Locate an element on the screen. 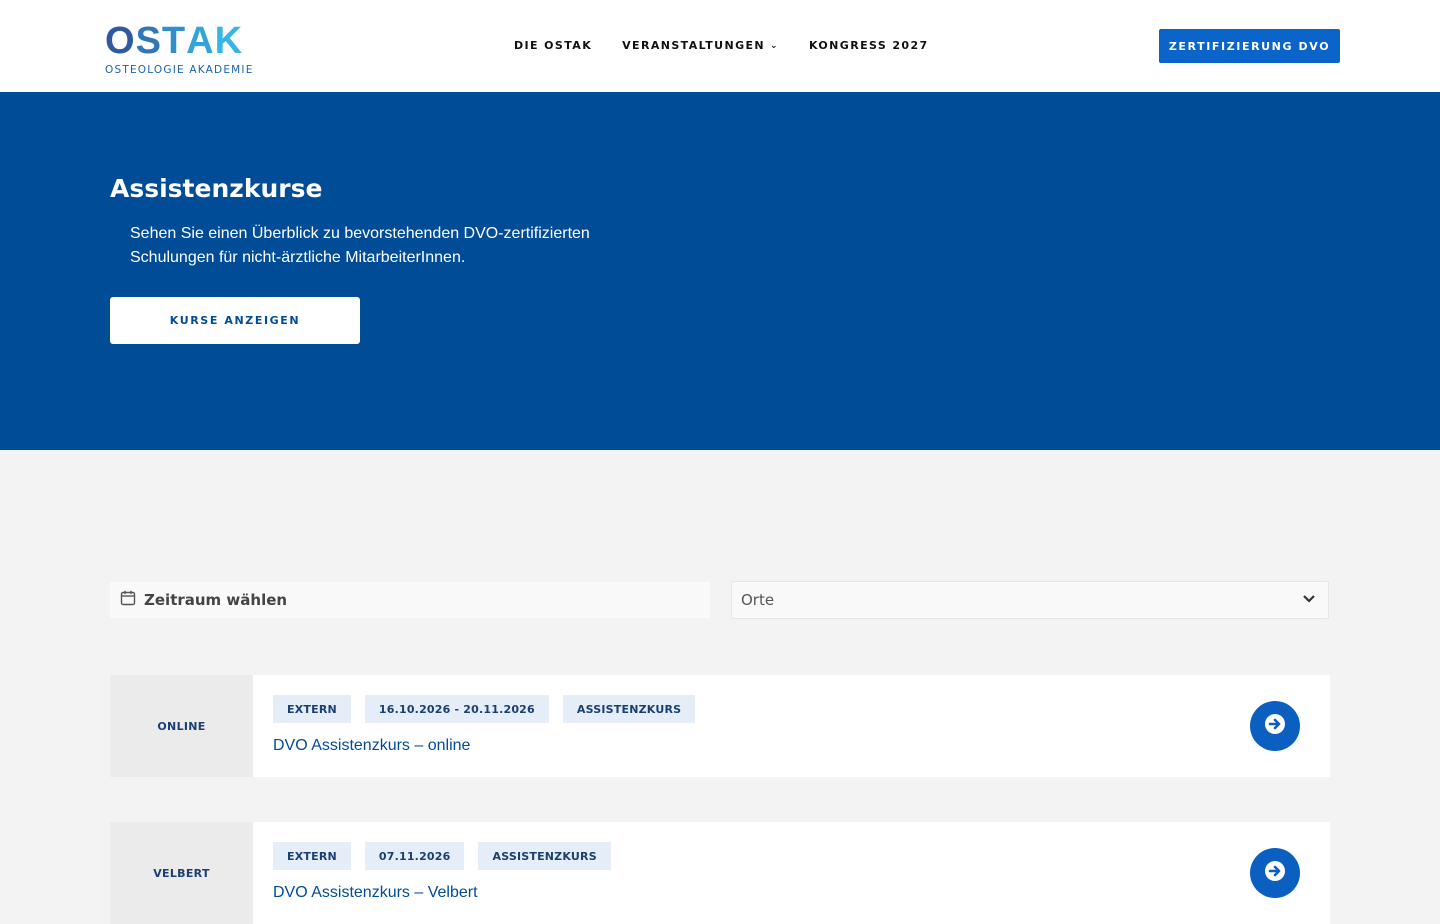 The height and width of the screenshot is (924, 1440). nav-item-label: KONGRESS 2027 is located at coordinates (868, 45).